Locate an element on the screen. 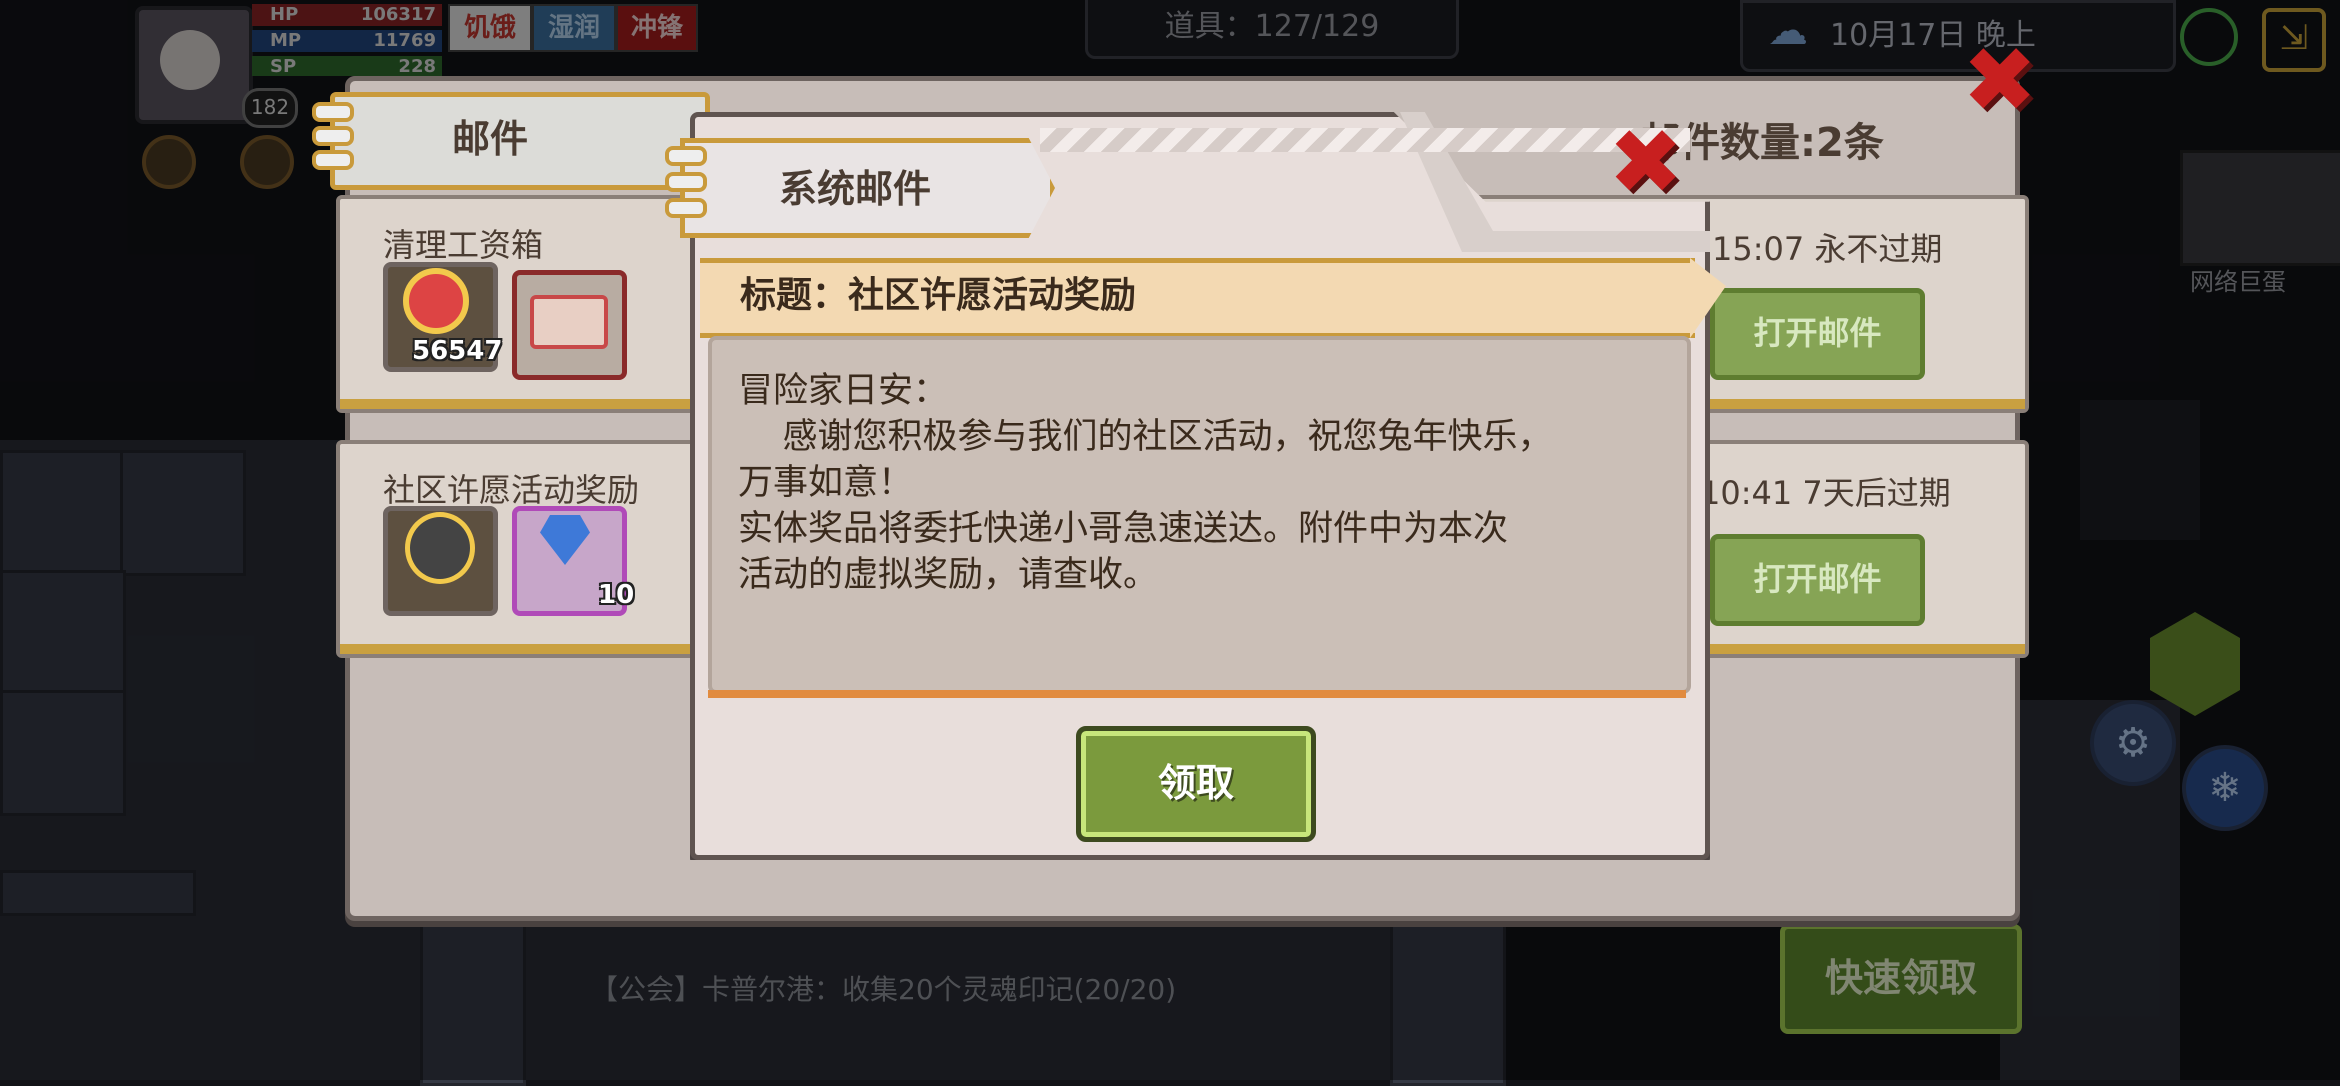 The width and height of the screenshot is (2340, 1086). mailbox-title: 邮件 is located at coordinates (489, 139).